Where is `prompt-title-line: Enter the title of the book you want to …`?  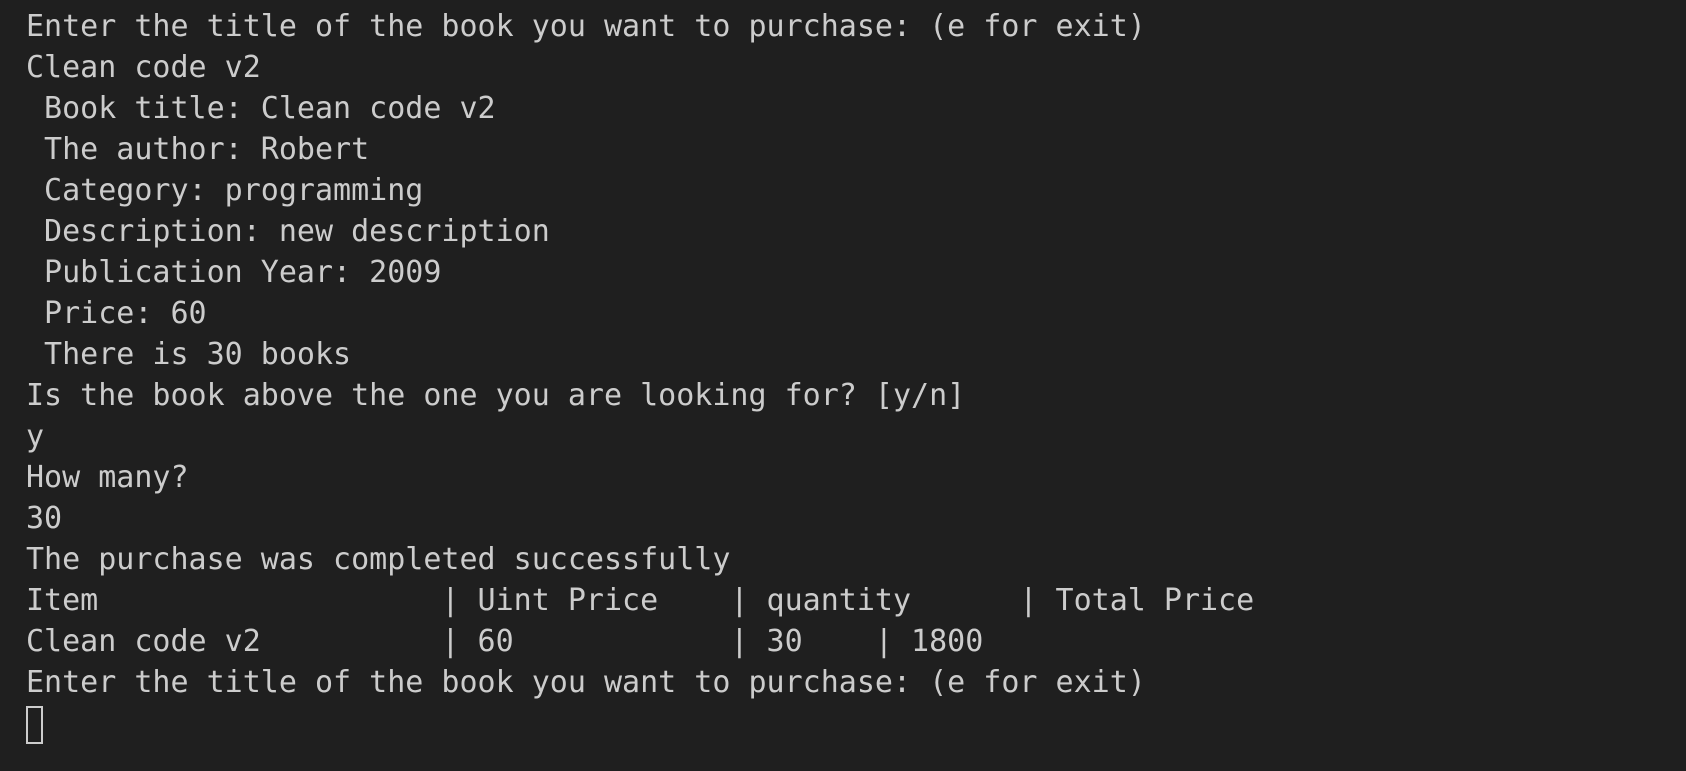
prompt-title-line: Enter the title of the book you want to … is located at coordinates (586, 26).